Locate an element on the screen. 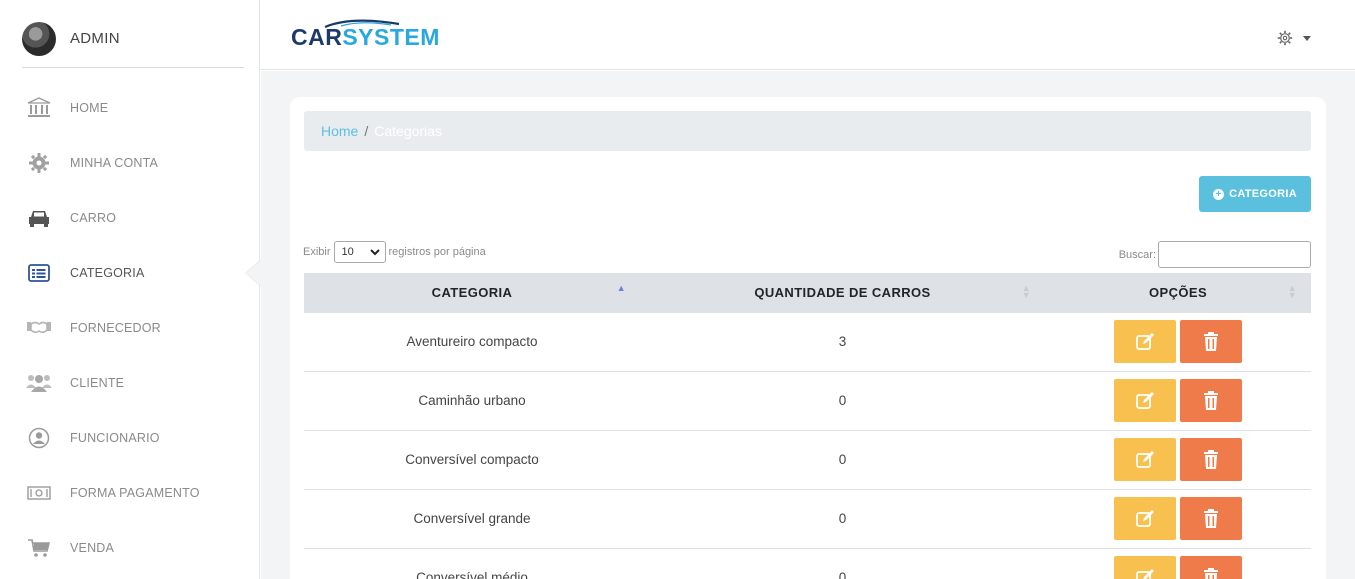  car-icon is located at coordinates (39, 218).